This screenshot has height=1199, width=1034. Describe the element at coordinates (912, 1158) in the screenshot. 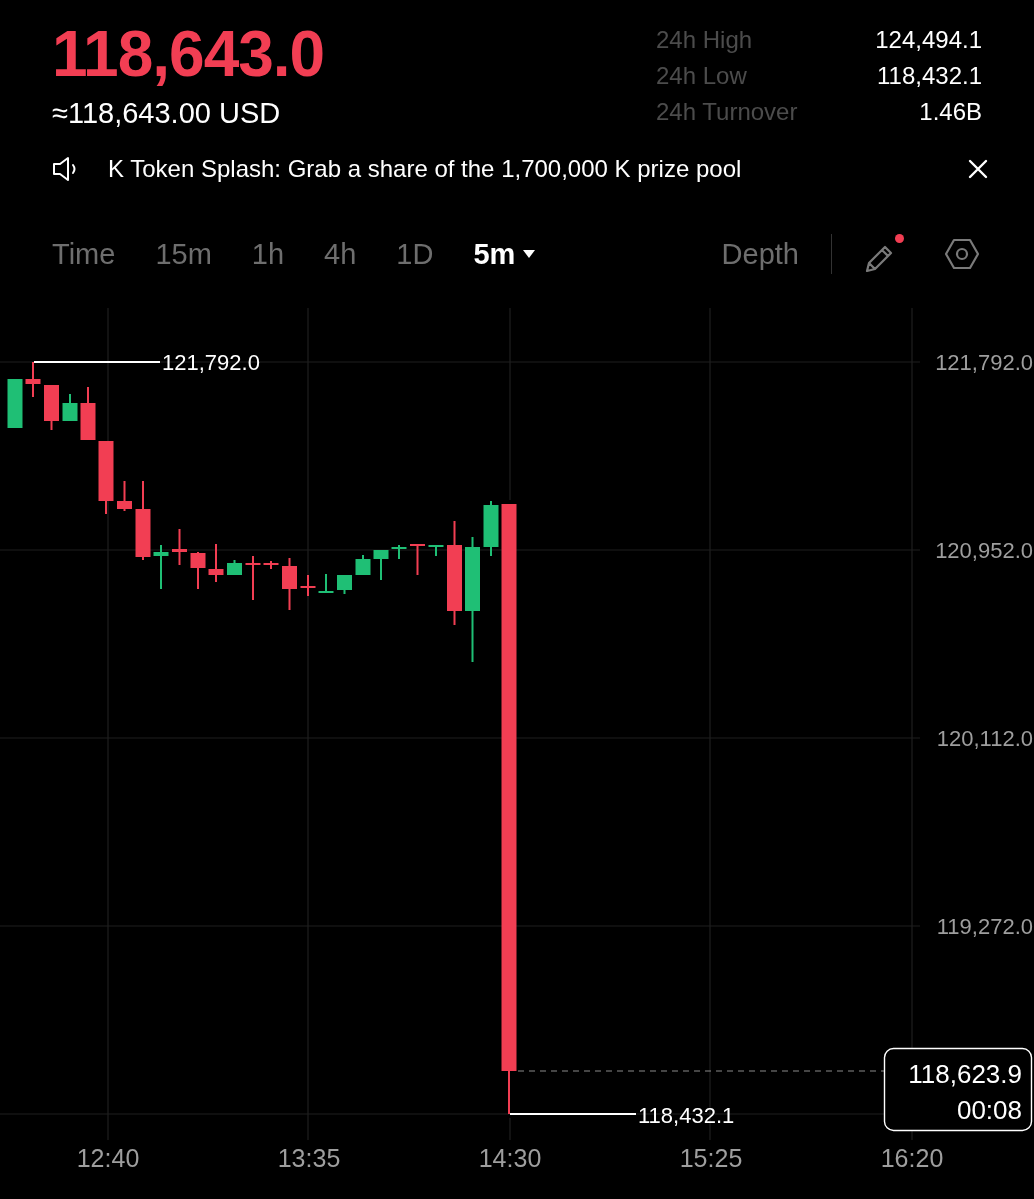

I see `time-axis-label: 16:20` at that location.